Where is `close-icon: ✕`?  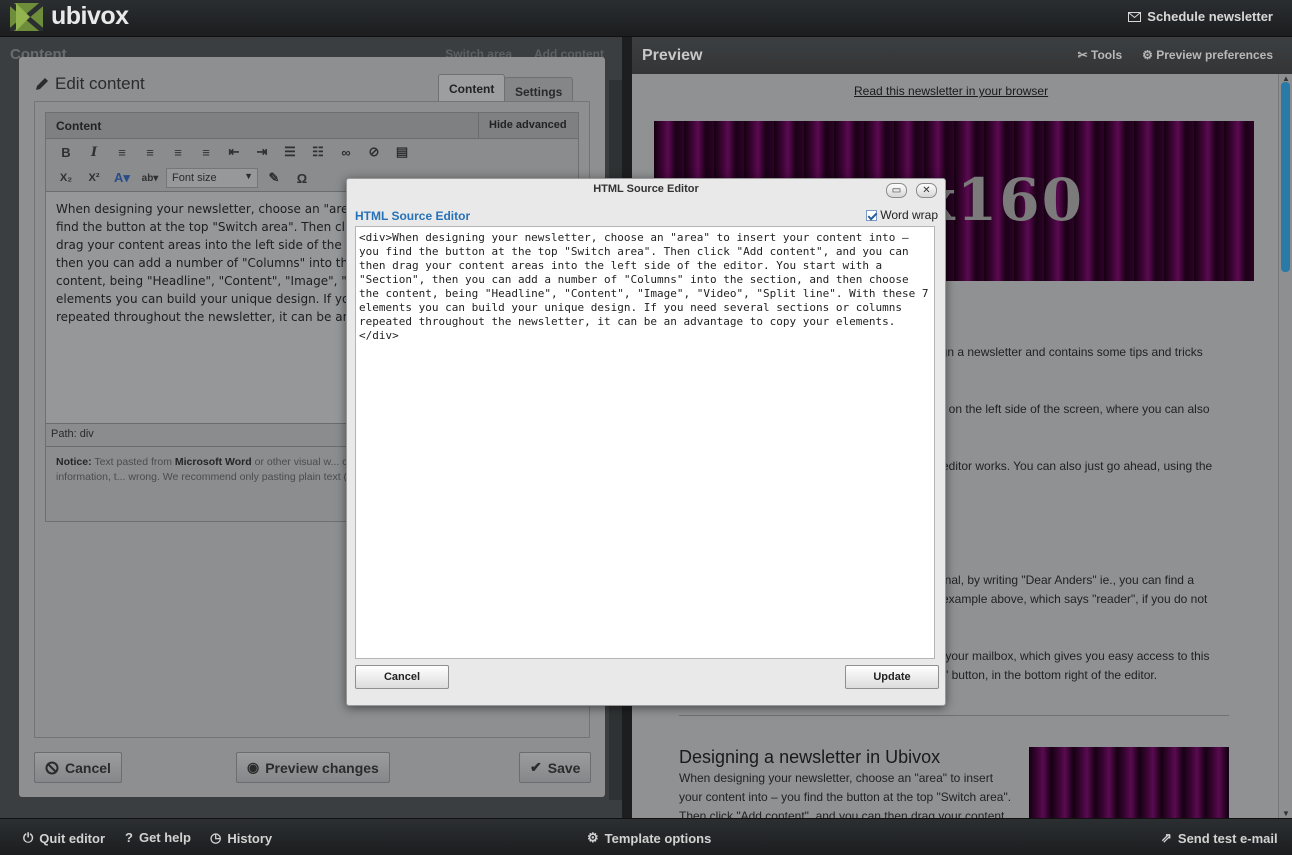
close-icon: ✕ is located at coordinates (926, 190).